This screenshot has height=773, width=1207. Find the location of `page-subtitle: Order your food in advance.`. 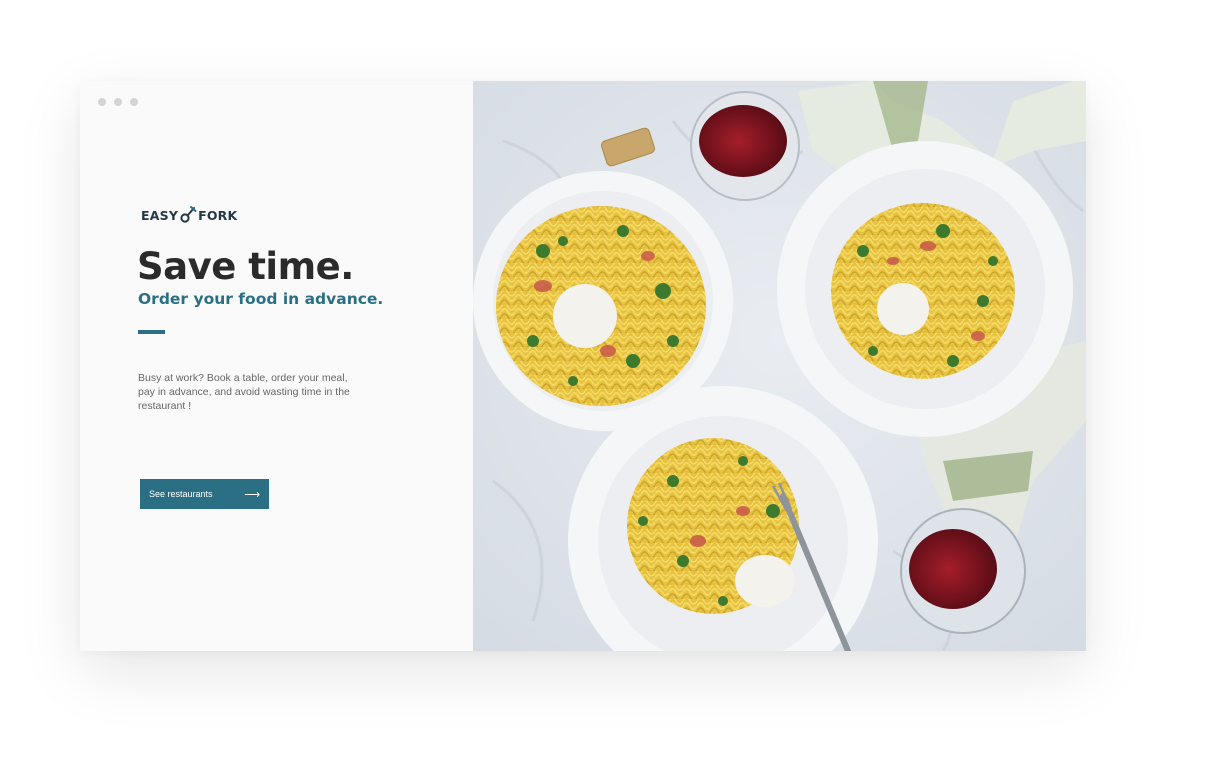

page-subtitle: Order your food in advance. is located at coordinates (261, 299).